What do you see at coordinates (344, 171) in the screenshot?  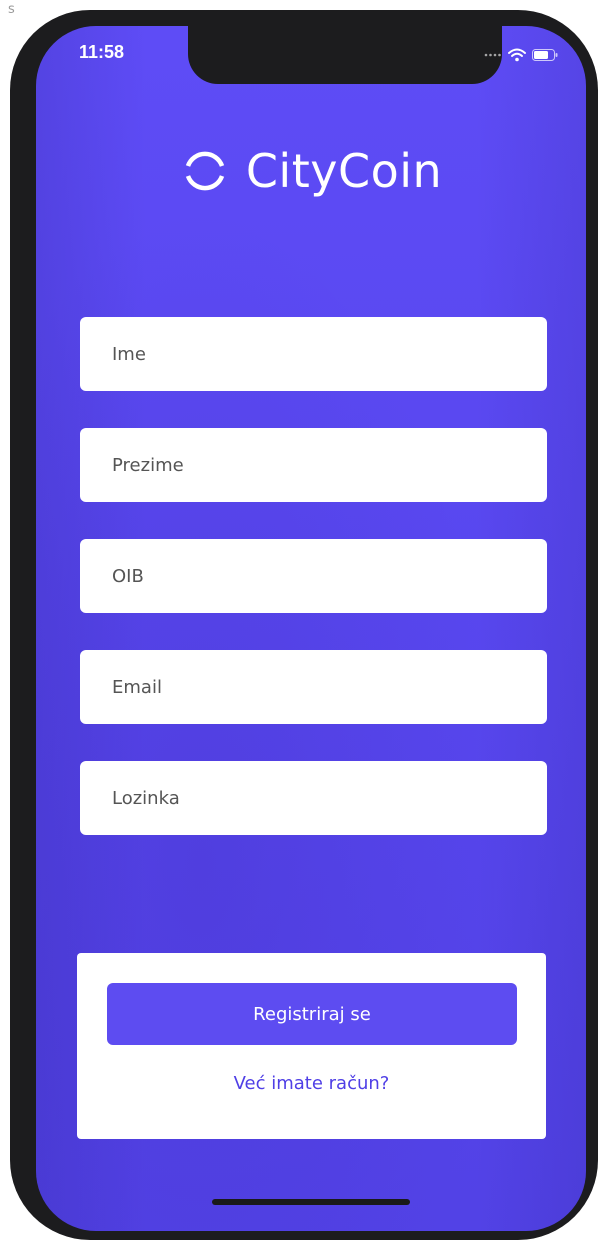 I see `brand-name: CityCoin` at bounding box center [344, 171].